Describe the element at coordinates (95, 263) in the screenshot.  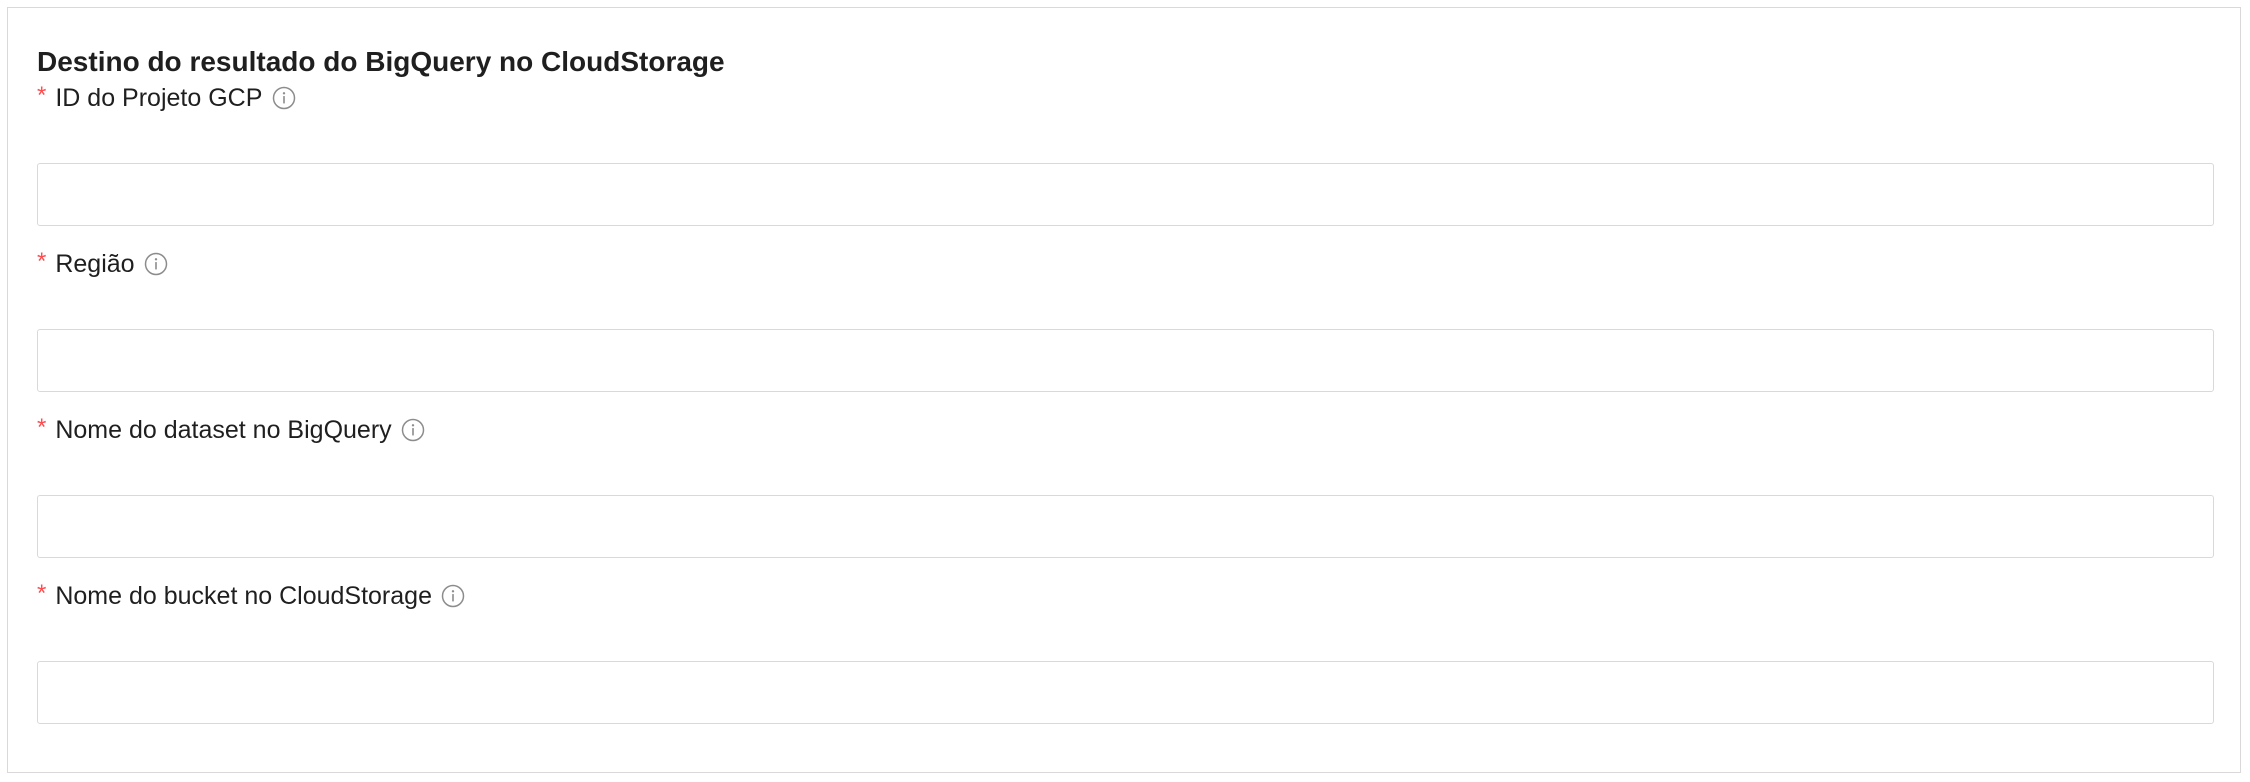
I see `region-label-text: Região` at that location.